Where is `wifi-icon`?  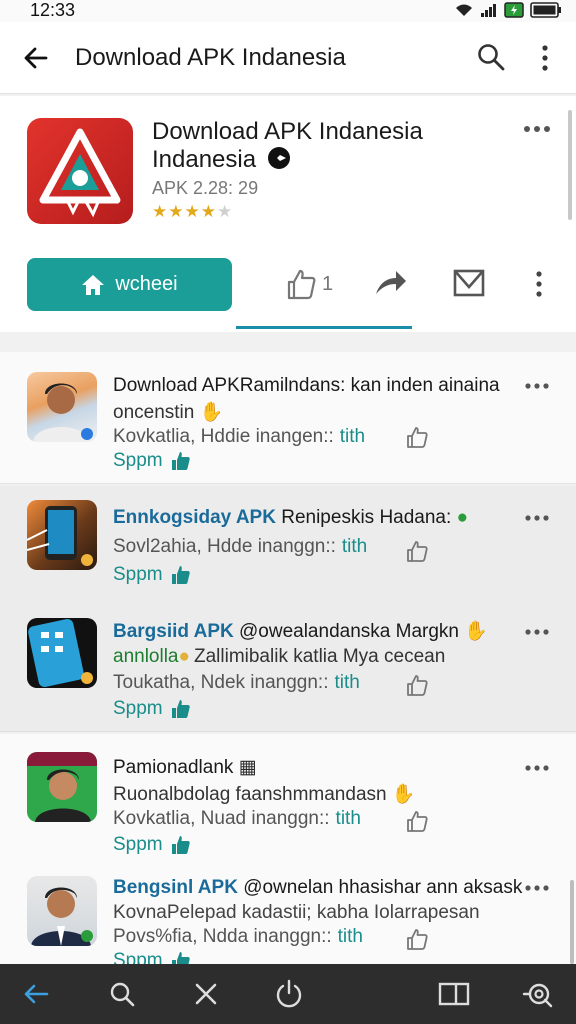 wifi-icon is located at coordinates (464, 10).